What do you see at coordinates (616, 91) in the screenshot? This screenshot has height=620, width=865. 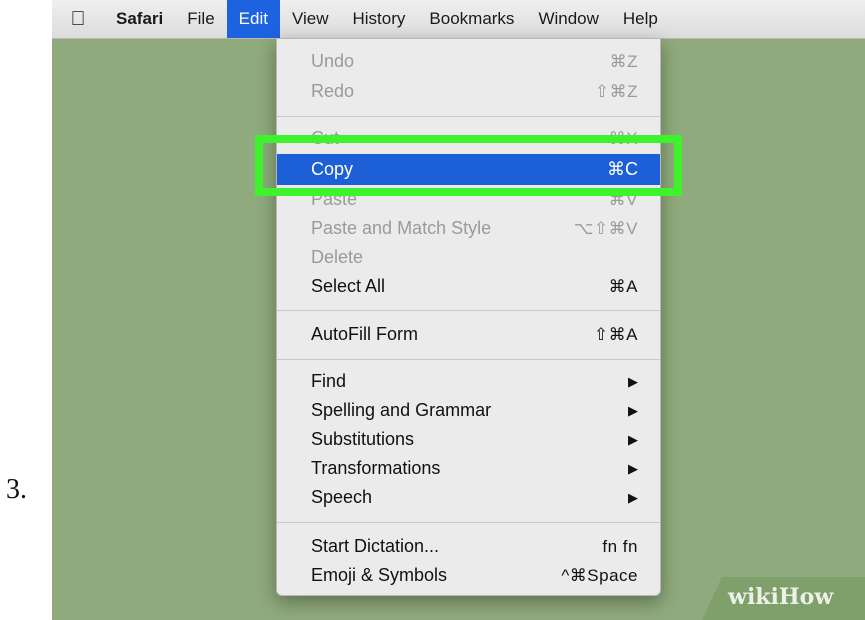 I see `menu-item-shortcut: ⇧⌘Z` at bounding box center [616, 91].